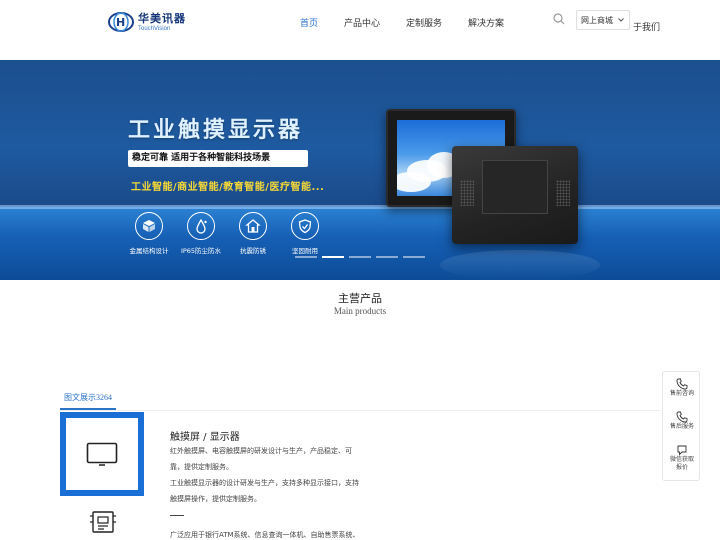  I want to click on main-nav: 首页 产品中心 定制服务 解决方案, so click(415, 24).